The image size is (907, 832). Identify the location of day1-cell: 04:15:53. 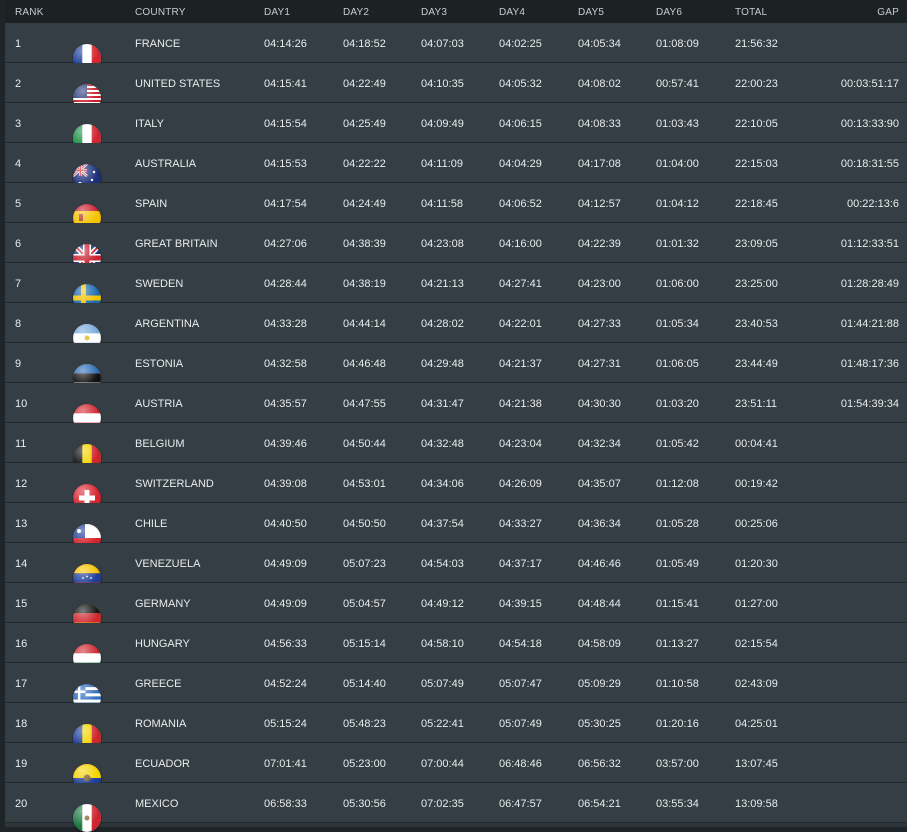
(285, 164).